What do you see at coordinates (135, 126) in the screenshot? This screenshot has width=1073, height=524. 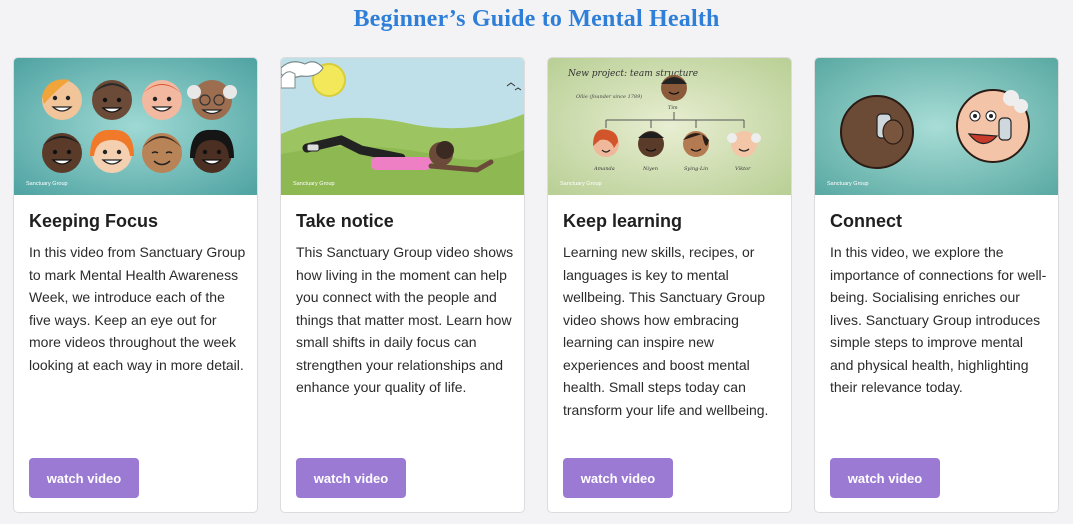 I see `video-thumbnail-faces: Sanctuary Group` at bounding box center [135, 126].